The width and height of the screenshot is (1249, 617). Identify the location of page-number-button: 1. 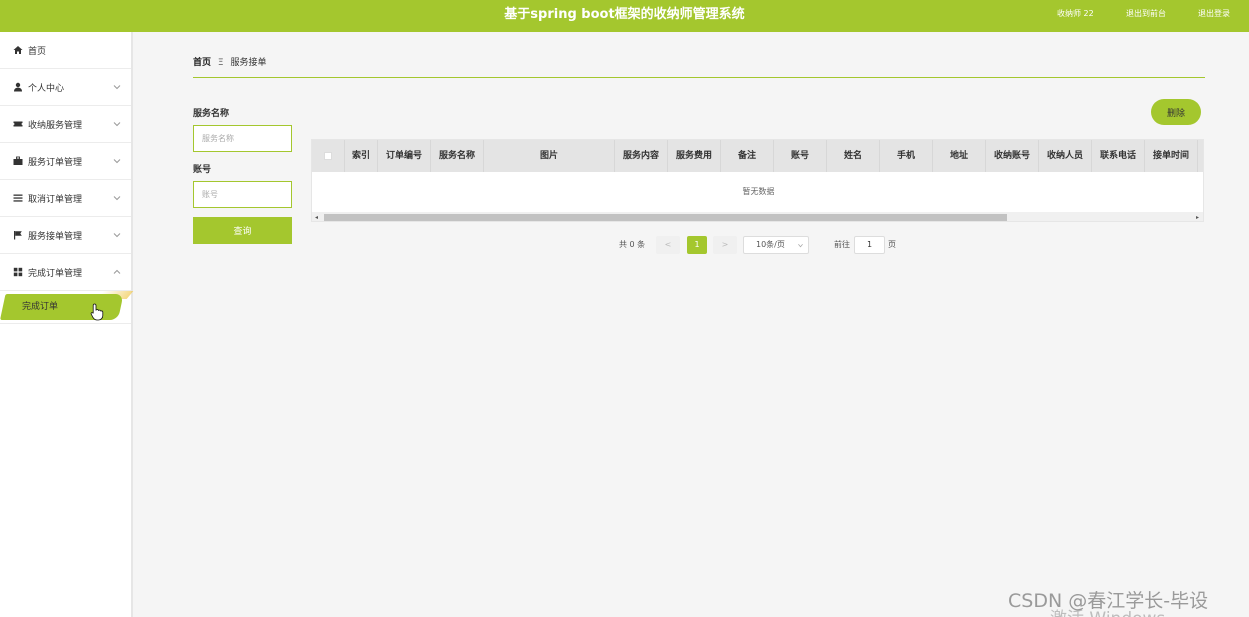
(697, 245).